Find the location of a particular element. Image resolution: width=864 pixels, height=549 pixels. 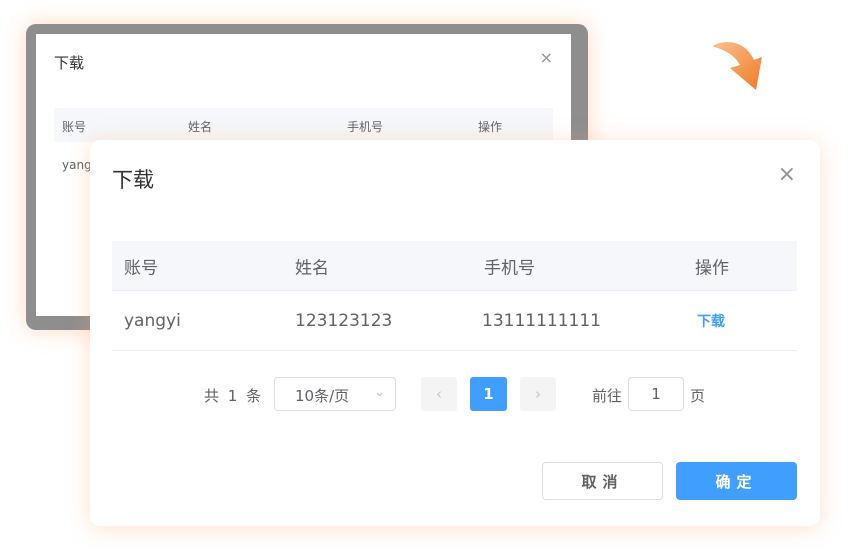

pagination: 共 1 条 10条/页 ⌄ ‹ 1 › 前往 1 页 is located at coordinates (455, 394).